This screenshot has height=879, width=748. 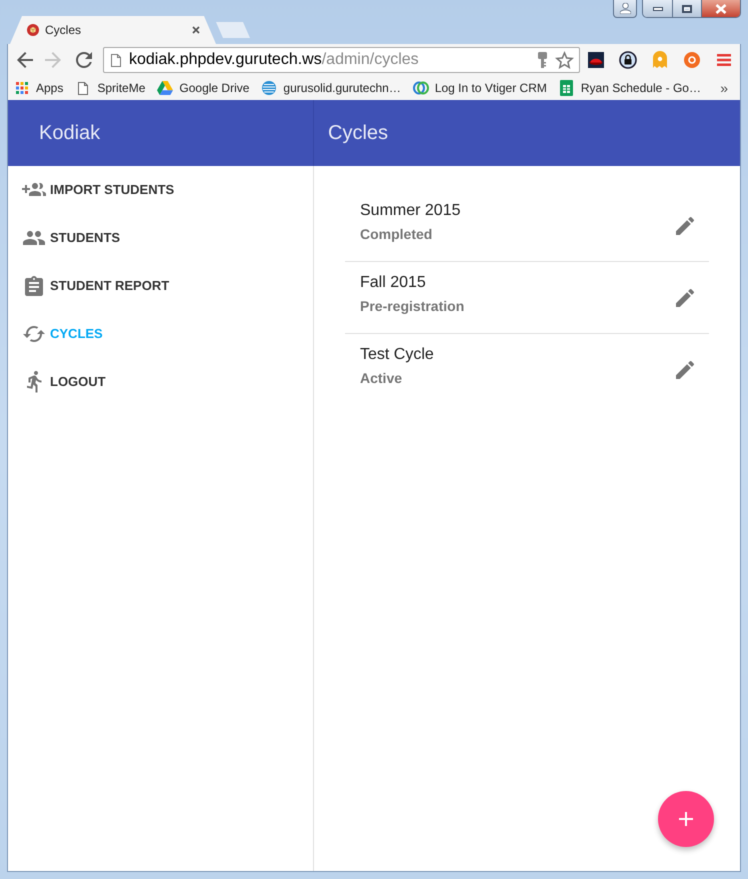 What do you see at coordinates (420, 88) in the screenshot?
I see `swirl-icon` at bounding box center [420, 88].